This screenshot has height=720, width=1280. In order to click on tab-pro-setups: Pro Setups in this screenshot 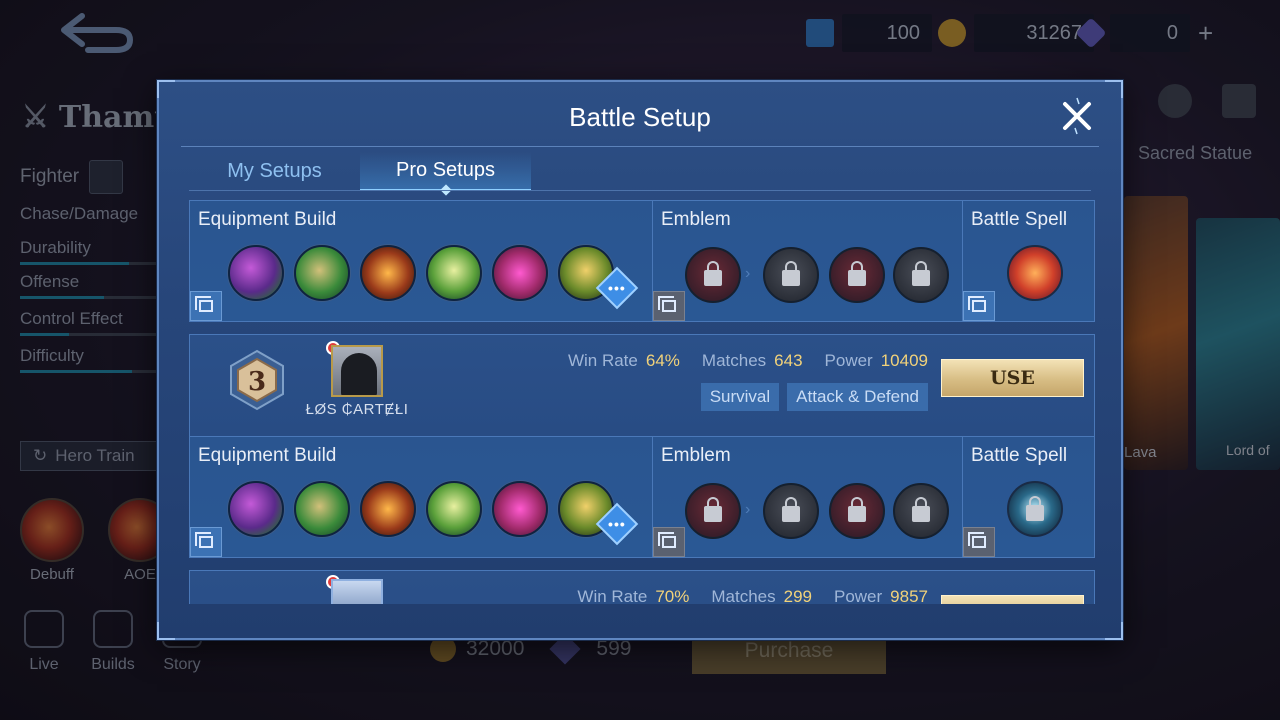, I will do `click(445, 171)`.